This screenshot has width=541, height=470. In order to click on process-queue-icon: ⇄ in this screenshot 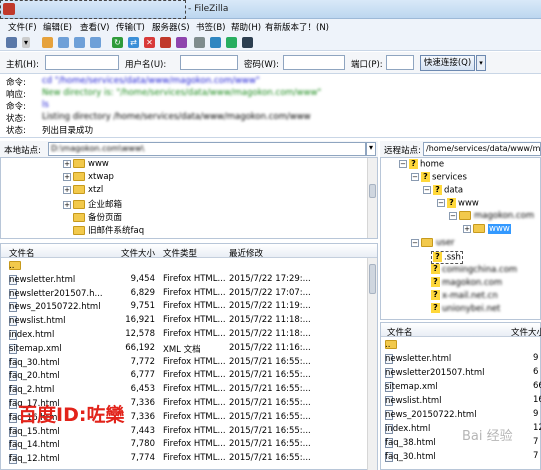, I will do `click(133, 42)`.